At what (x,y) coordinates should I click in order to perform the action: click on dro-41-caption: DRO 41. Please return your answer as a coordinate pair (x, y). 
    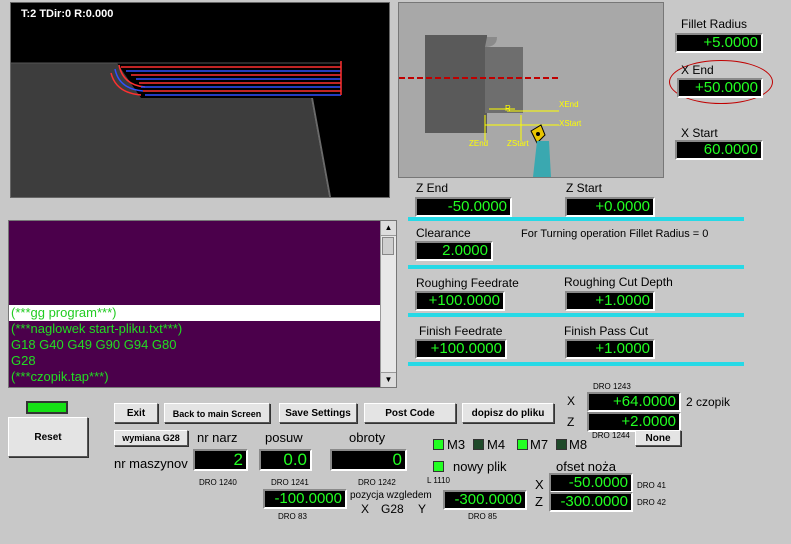
    Looking at the image, I should click on (651, 485).